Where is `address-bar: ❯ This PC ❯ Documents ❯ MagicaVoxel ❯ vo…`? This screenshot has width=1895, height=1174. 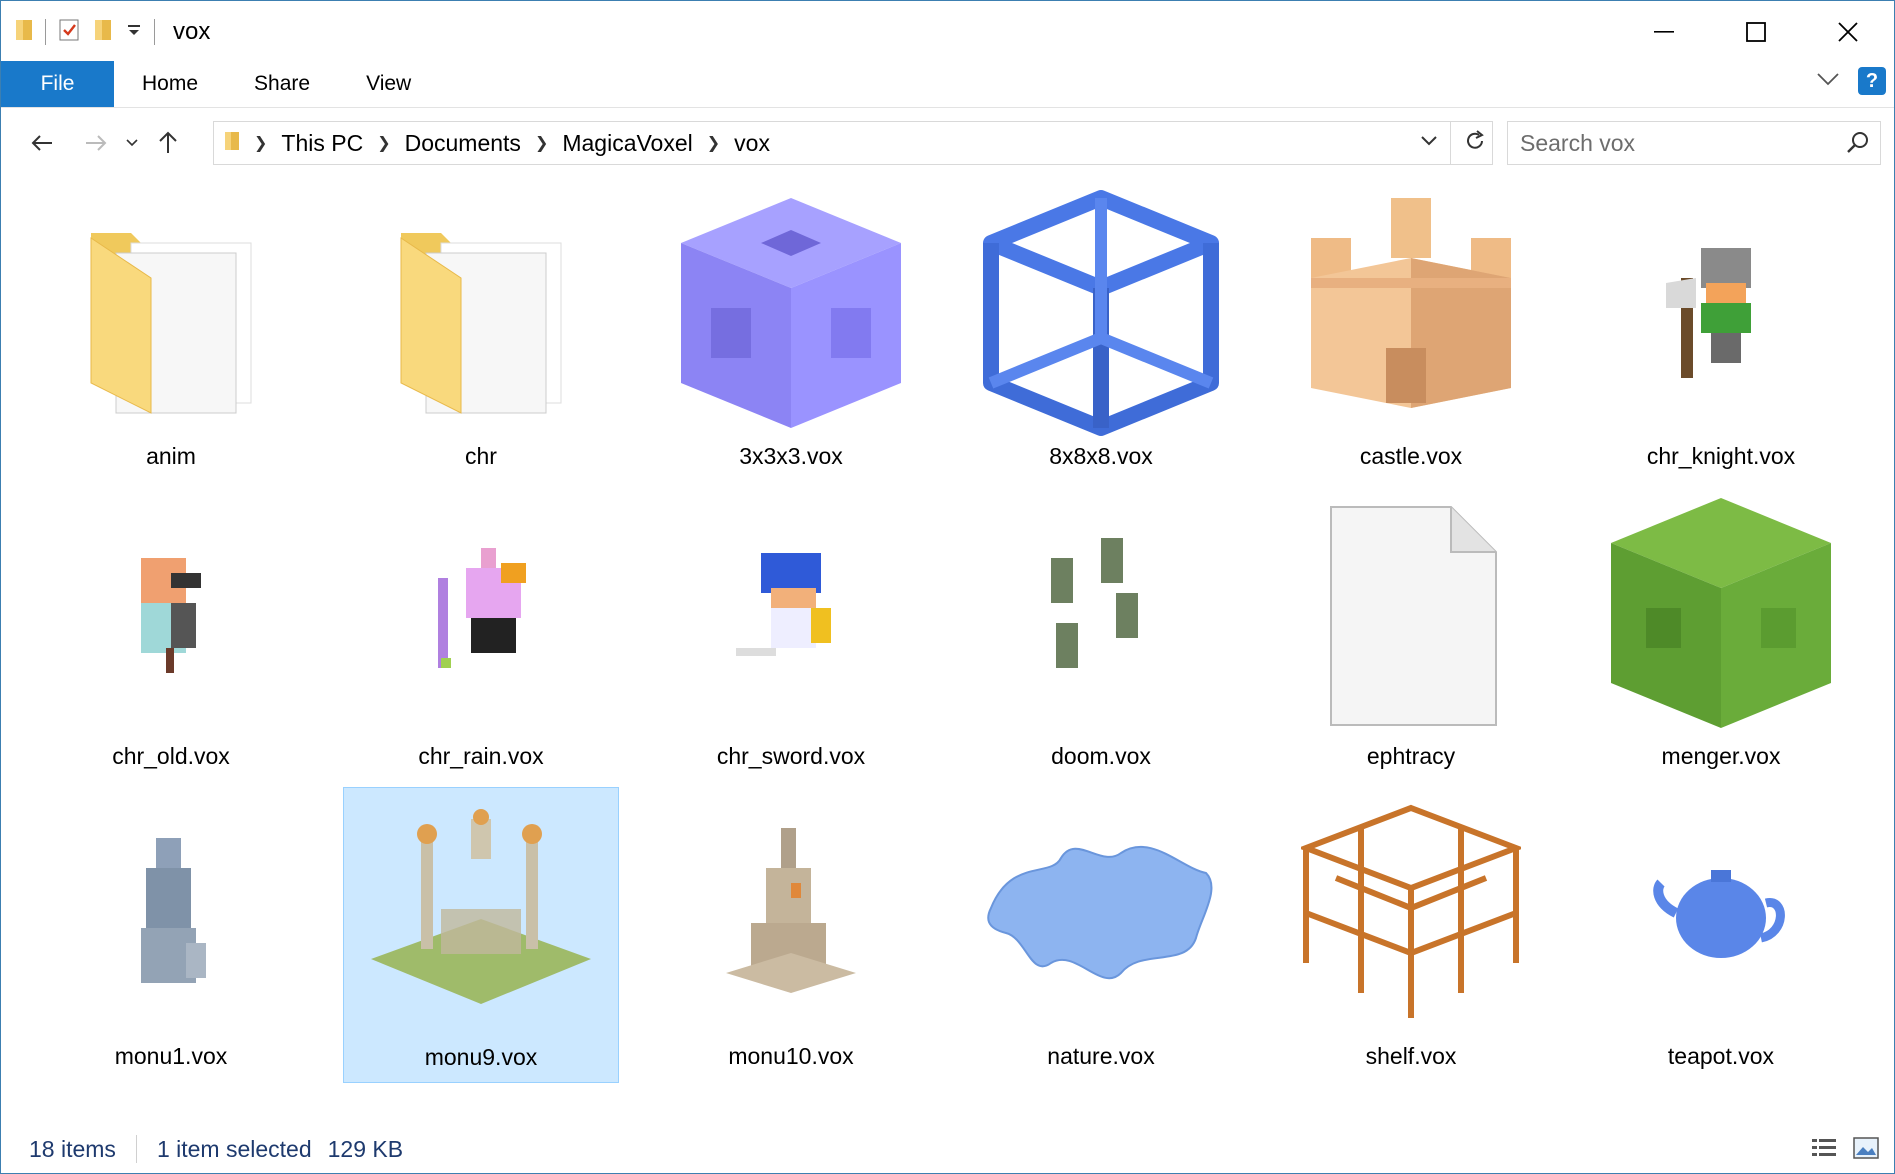
address-bar: ❯ This PC ❯ Documents ❯ MagicaVoxel ❯ vo… is located at coordinates (853, 143).